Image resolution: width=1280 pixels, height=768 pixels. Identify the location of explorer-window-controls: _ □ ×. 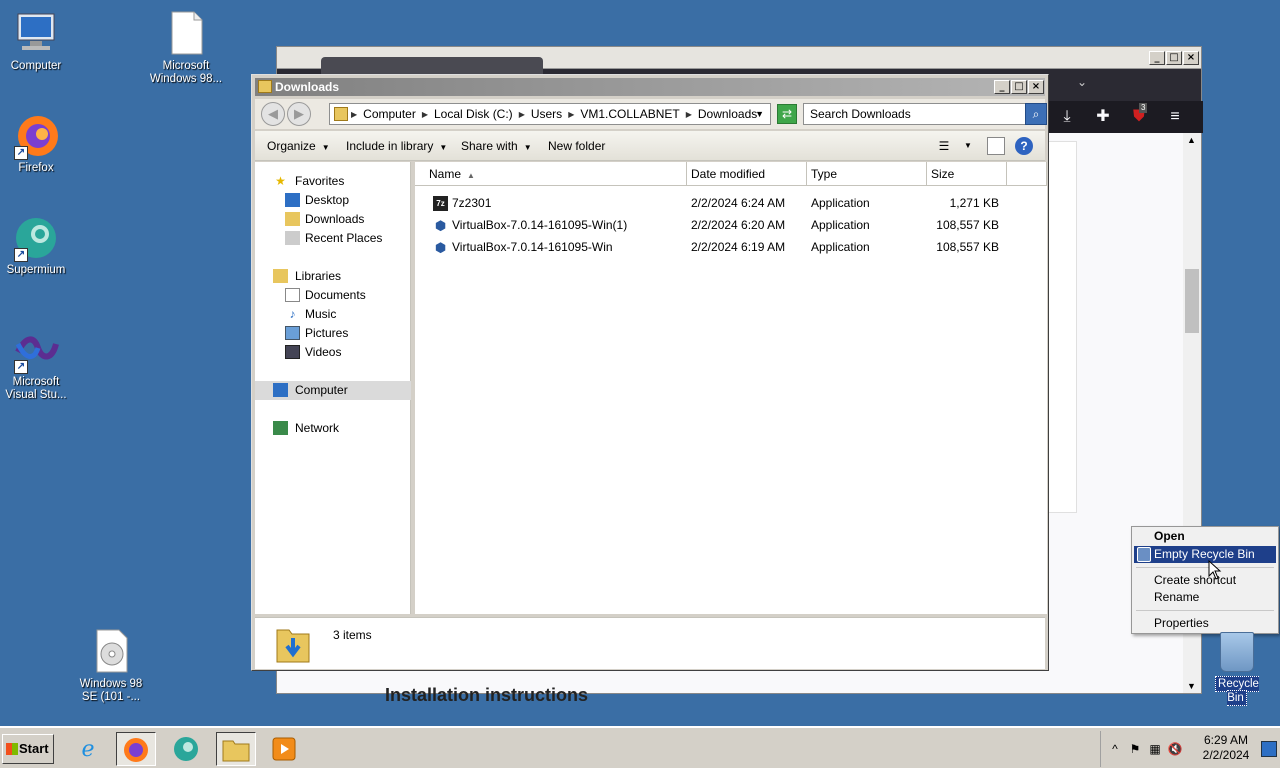
(1019, 87).